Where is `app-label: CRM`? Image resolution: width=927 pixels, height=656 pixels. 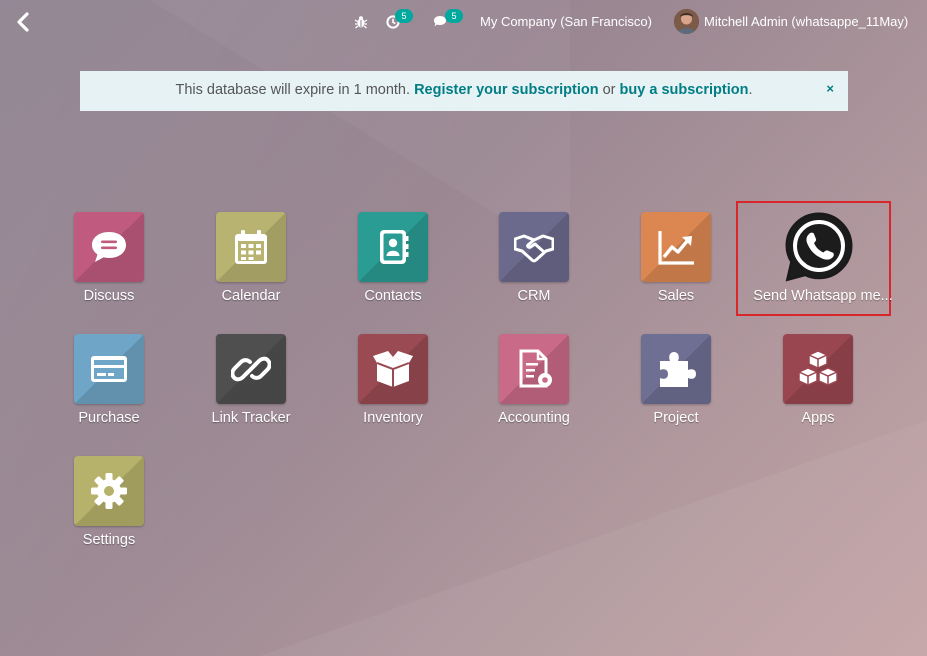
app-label: CRM is located at coordinates (534, 296).